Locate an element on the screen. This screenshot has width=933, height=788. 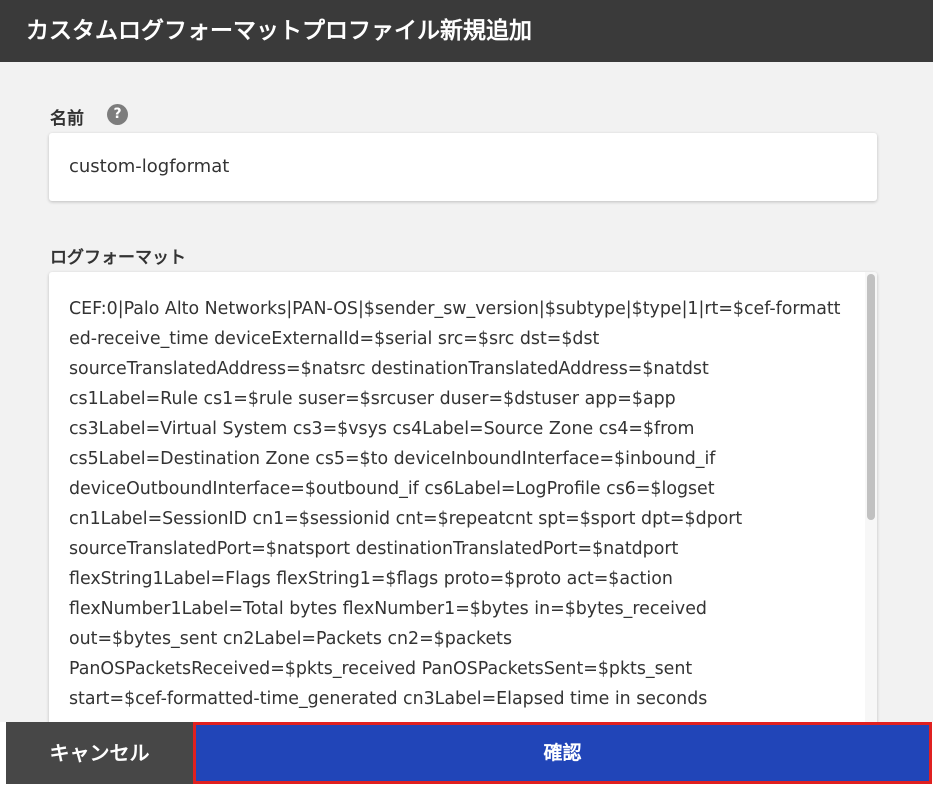
dialog-footer: キャンセル 確認 is located at coordinates (466, 755).